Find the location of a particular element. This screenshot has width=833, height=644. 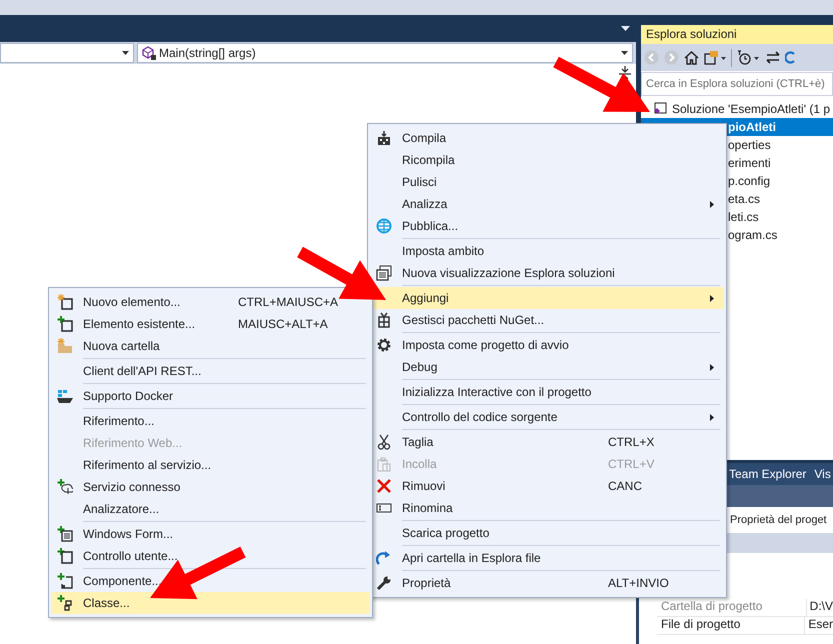

build-icon is located at coordinates (384, 138).